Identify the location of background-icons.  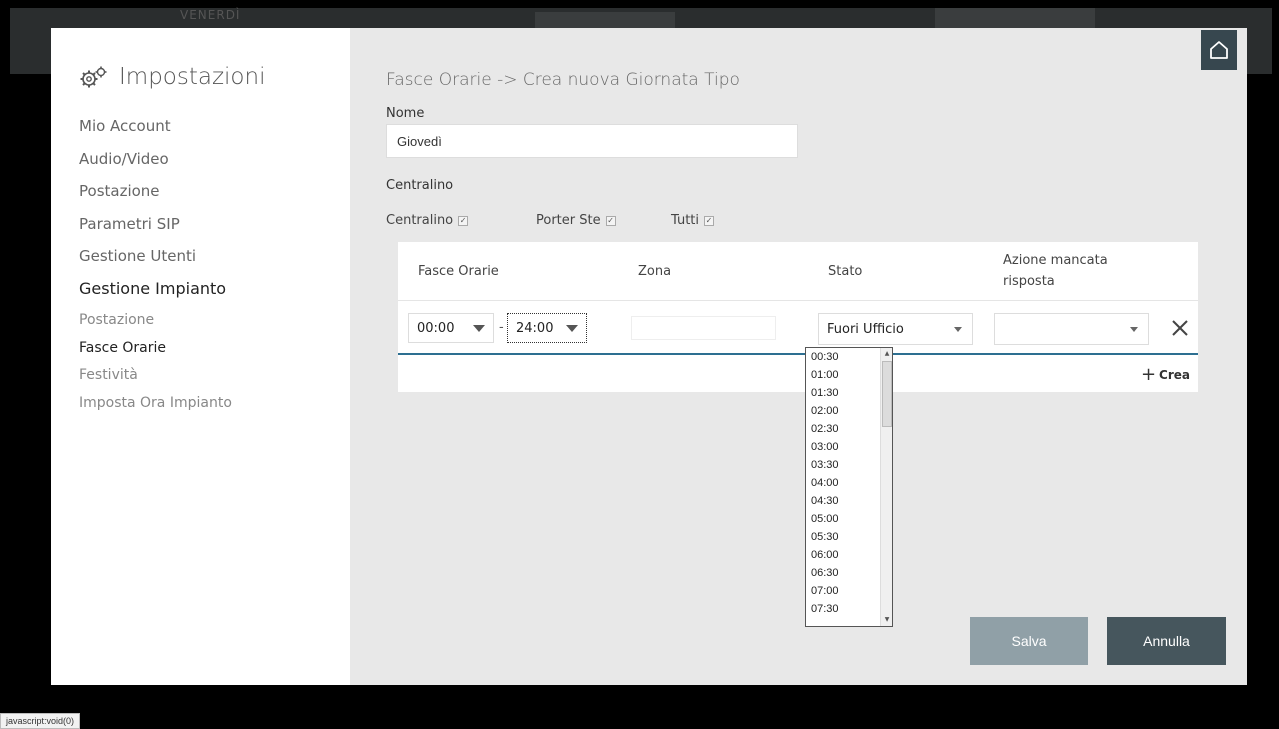
(1015, 19).